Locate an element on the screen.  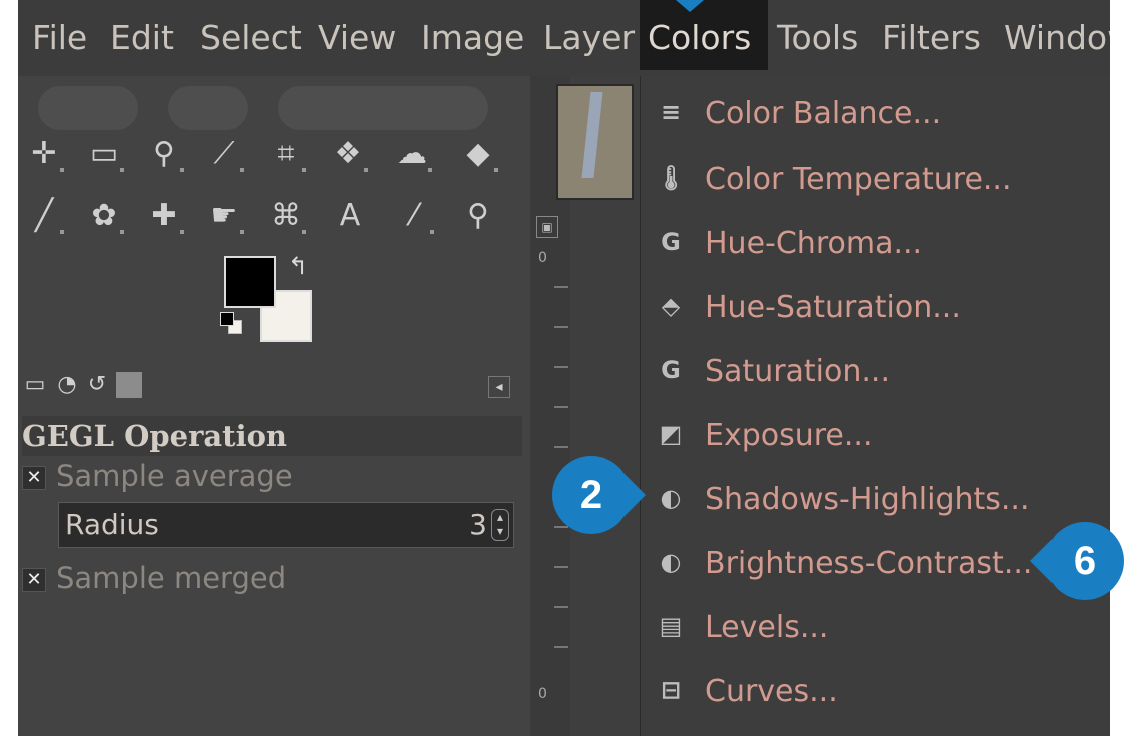
exposure-icon: ◩ is located at coordinates (671, 434).